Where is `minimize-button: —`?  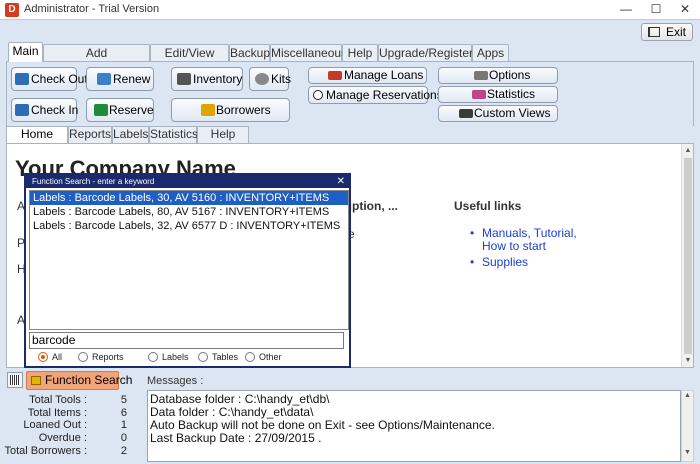 minimize-button: — is located at coordinates (626, 10).